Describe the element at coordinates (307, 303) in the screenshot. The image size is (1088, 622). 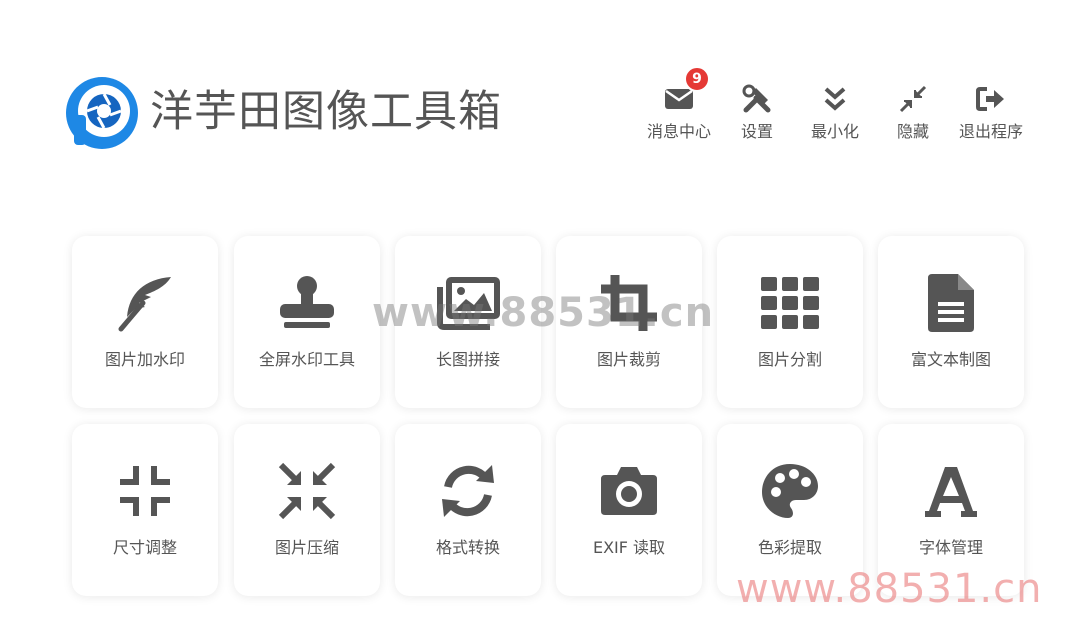
I see `stamp-icon` at that location.